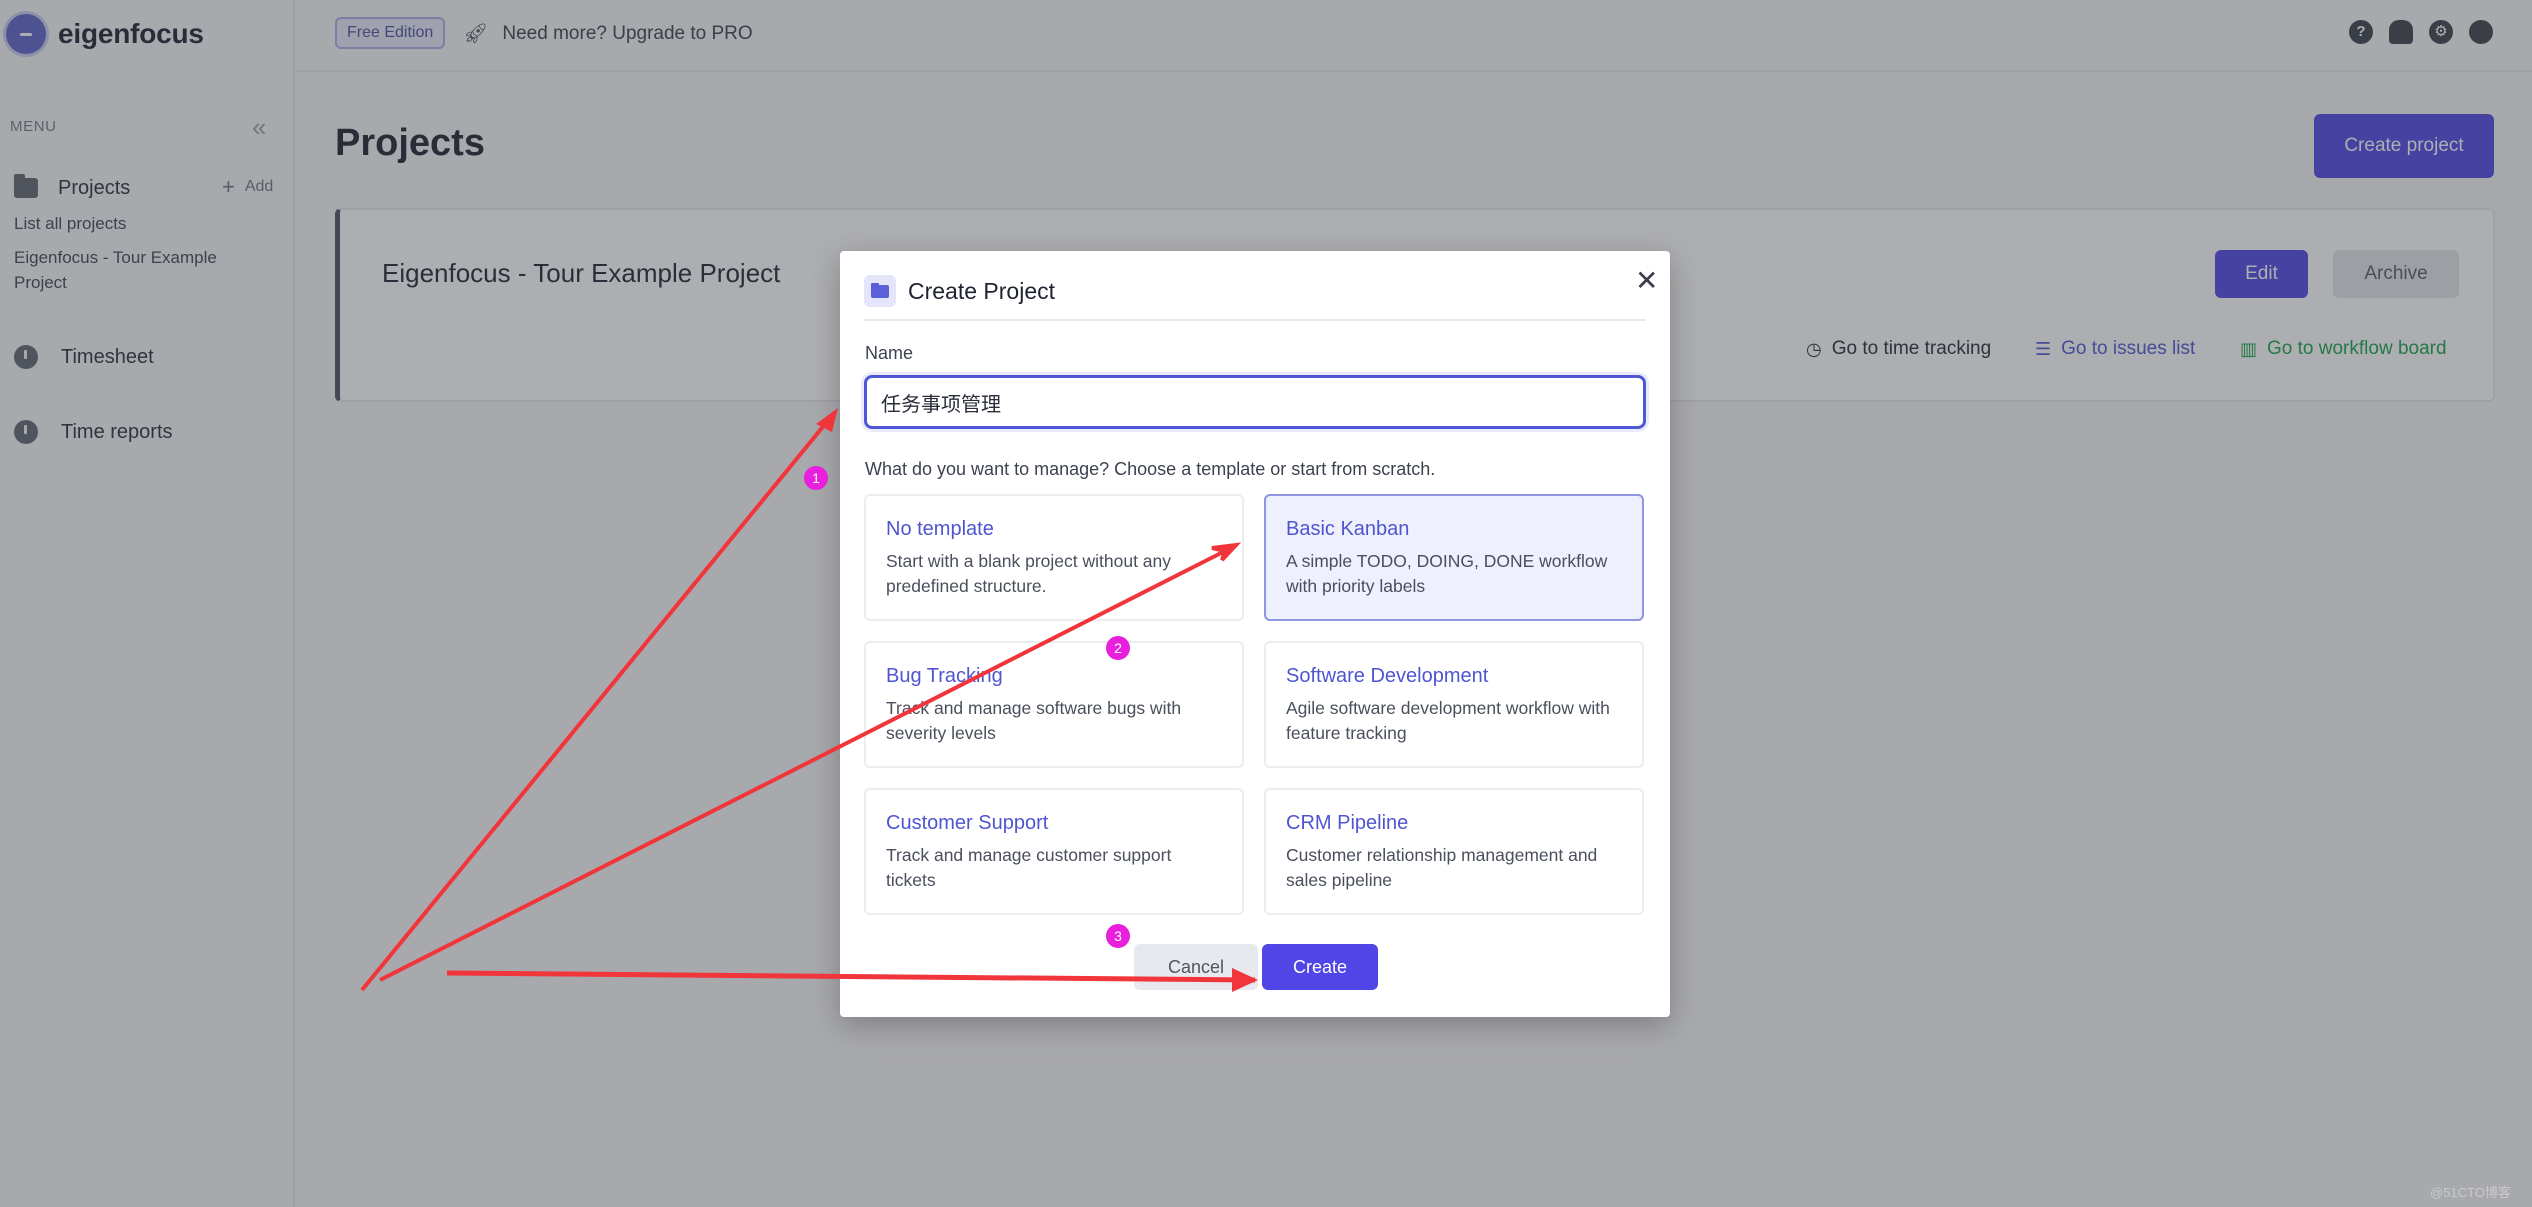 The width and height of the screenshot is (2532, 1207). What do you see at coordinates (1320, 967) in the screenshot?
I see `create-button: Create` at bounding box center [1320, 967].